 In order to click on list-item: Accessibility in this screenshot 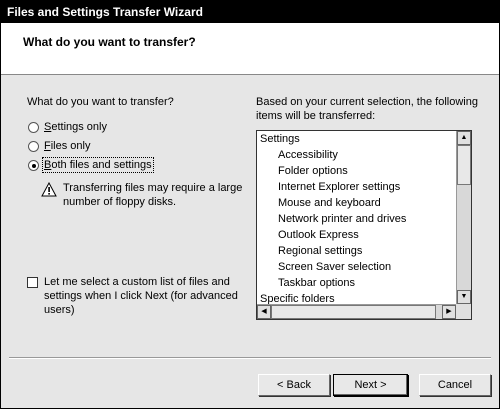, I will do `click(308, 155)`.